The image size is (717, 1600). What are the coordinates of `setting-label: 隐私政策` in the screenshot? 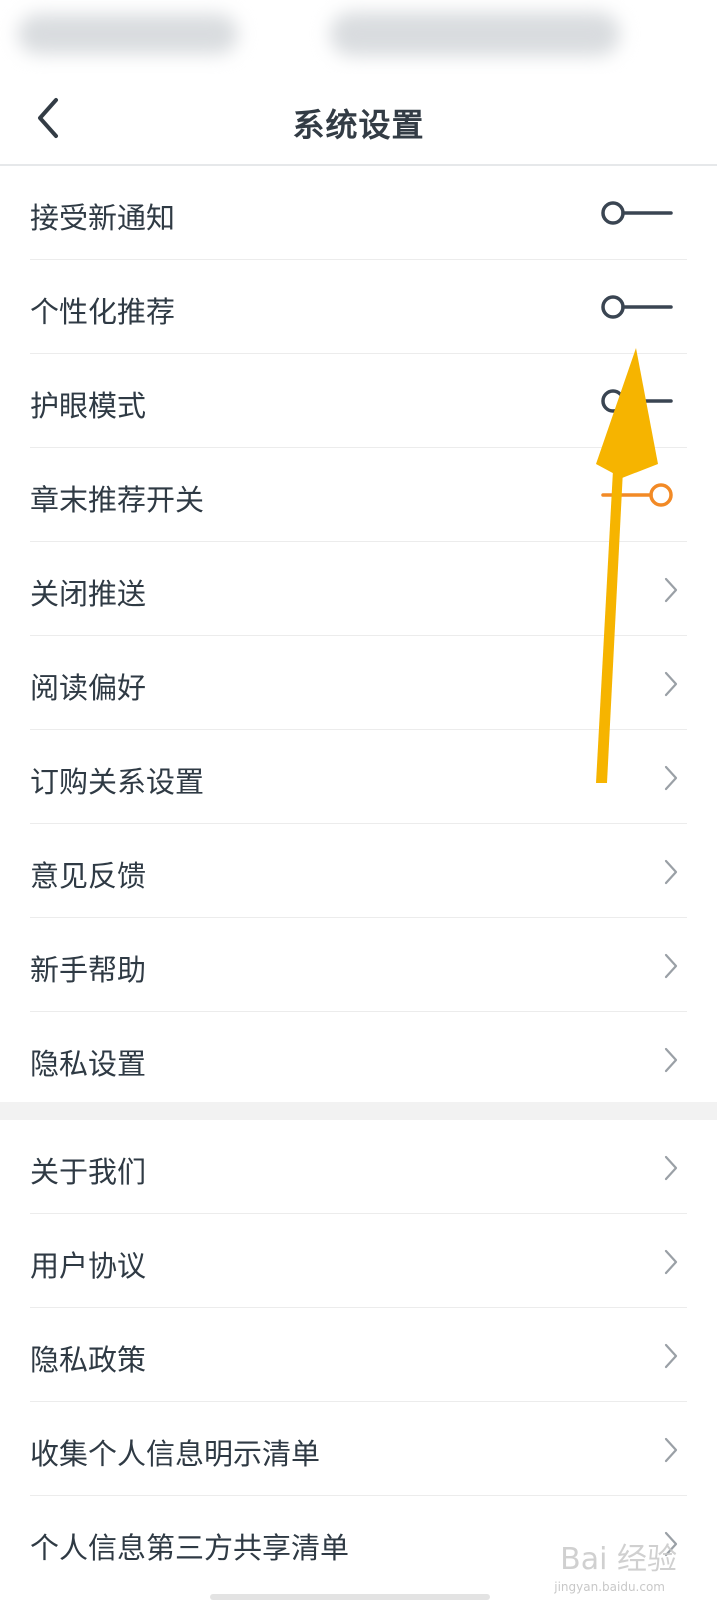 It's located at (88, 1360).